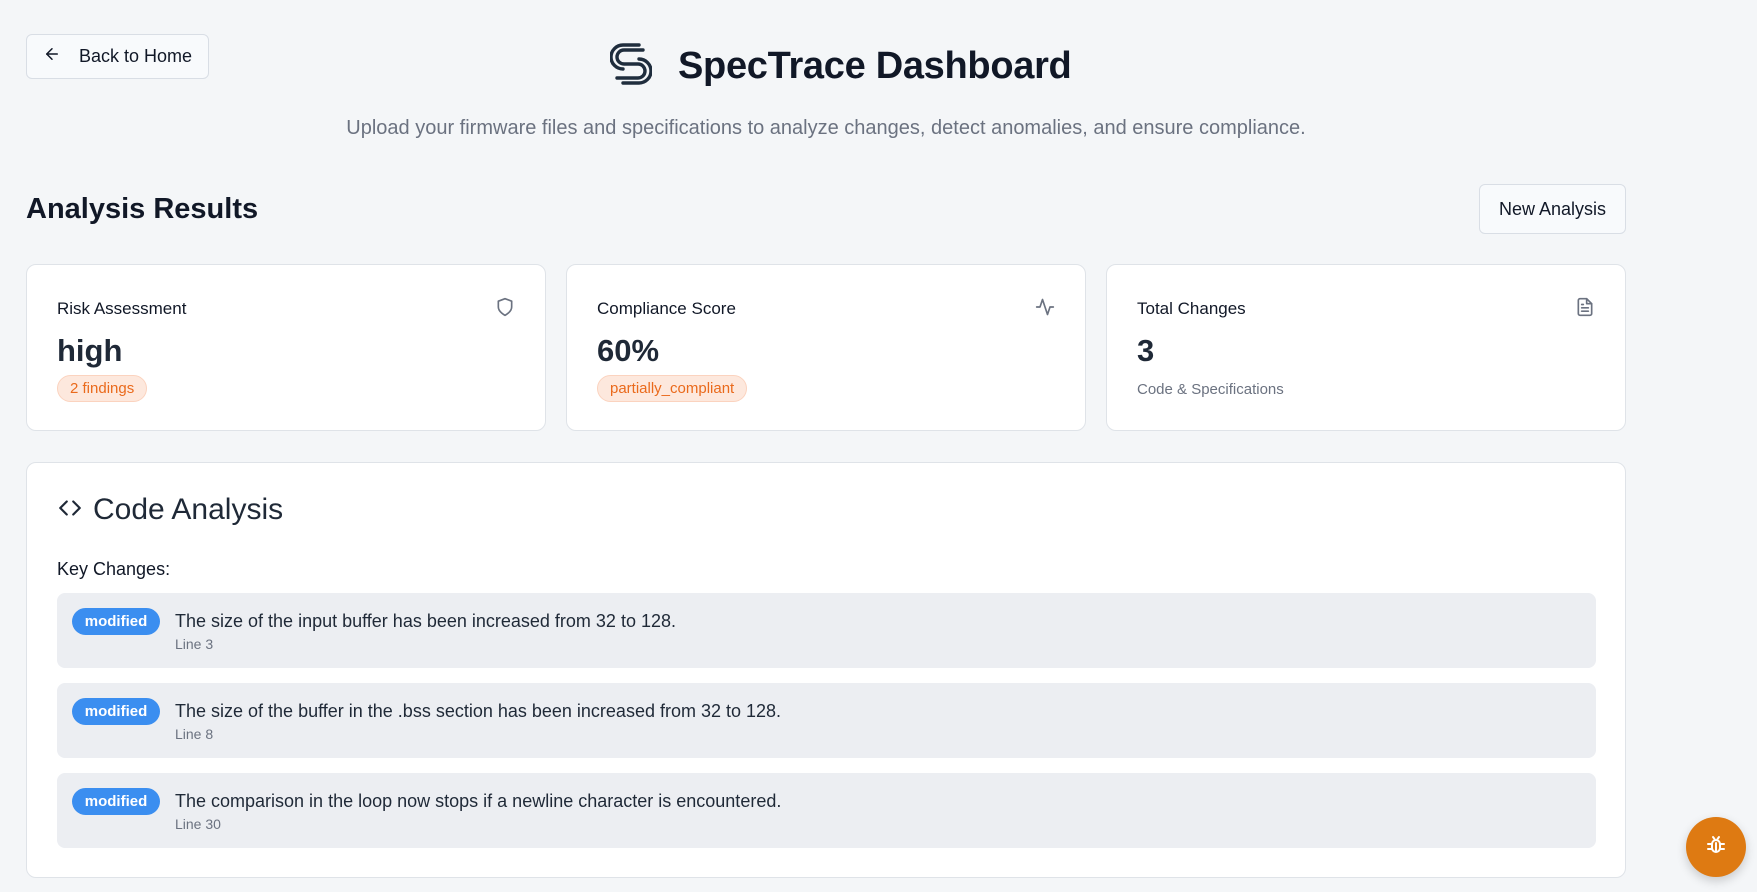 This screenshot has width=1757, height=892. Describe the element at coordinates (188, 509) in the screenshot. I see `code-analysis-title: Code Analysis` at that location.